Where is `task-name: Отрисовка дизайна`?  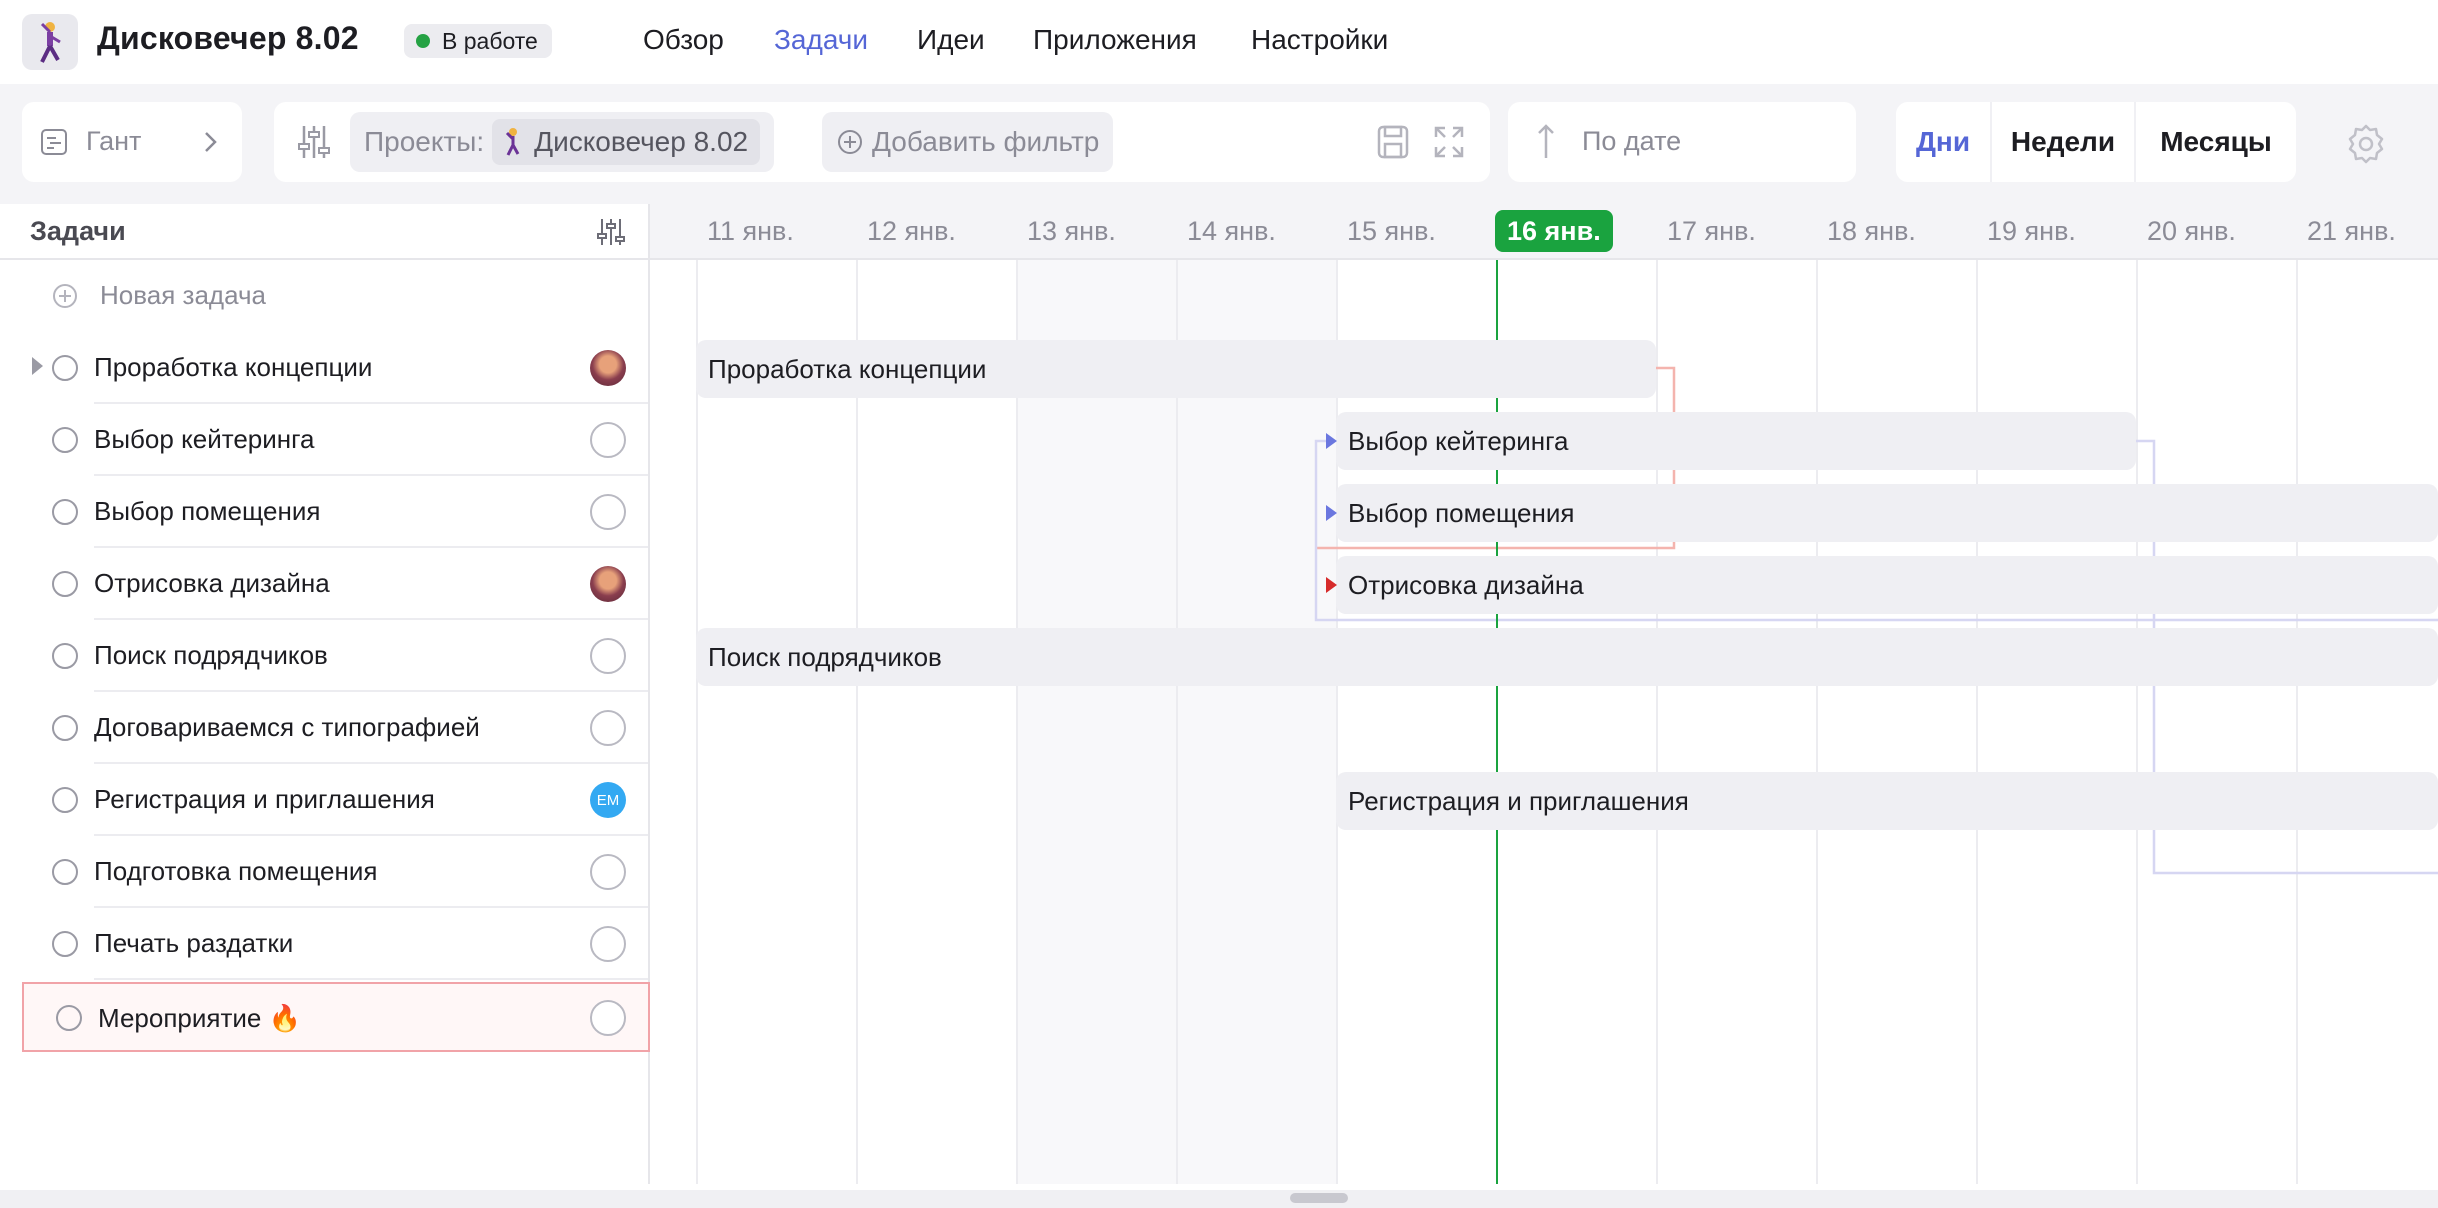
task-name: Отрисовка дизайна is located at coordinates (212, 583).